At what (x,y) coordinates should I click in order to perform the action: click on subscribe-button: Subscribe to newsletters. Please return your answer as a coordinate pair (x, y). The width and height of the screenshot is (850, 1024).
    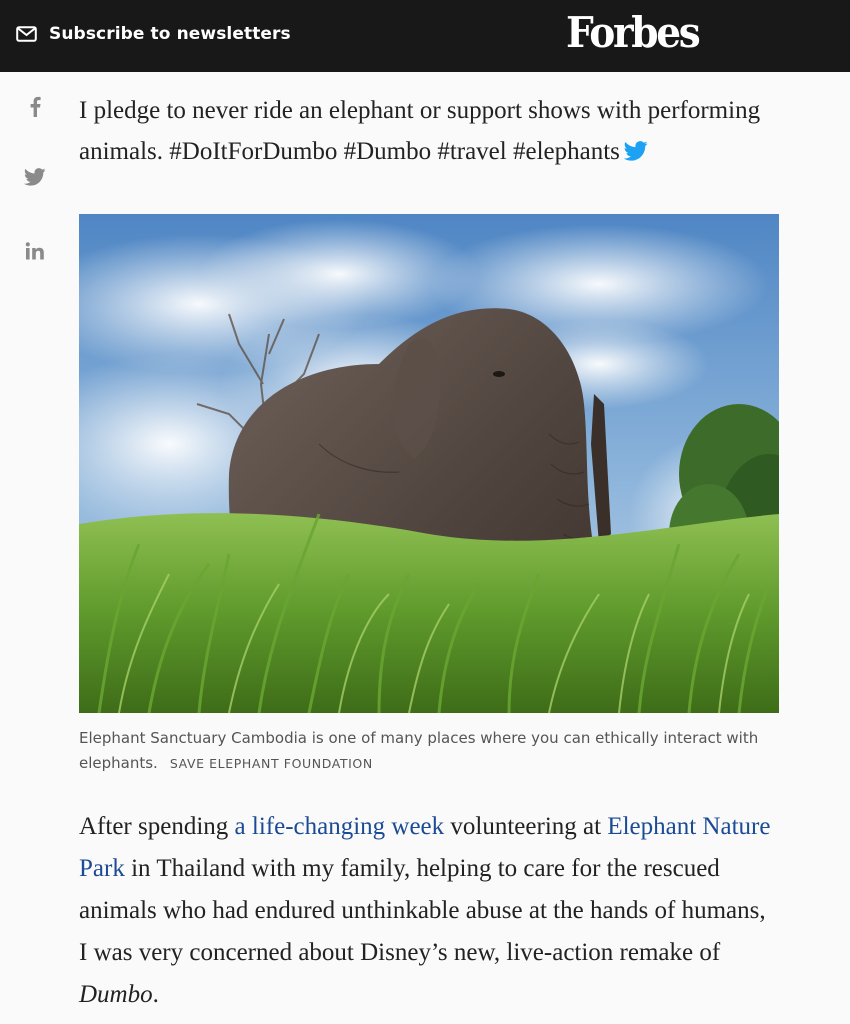
    Looking at the image, I should click on (153, 34).